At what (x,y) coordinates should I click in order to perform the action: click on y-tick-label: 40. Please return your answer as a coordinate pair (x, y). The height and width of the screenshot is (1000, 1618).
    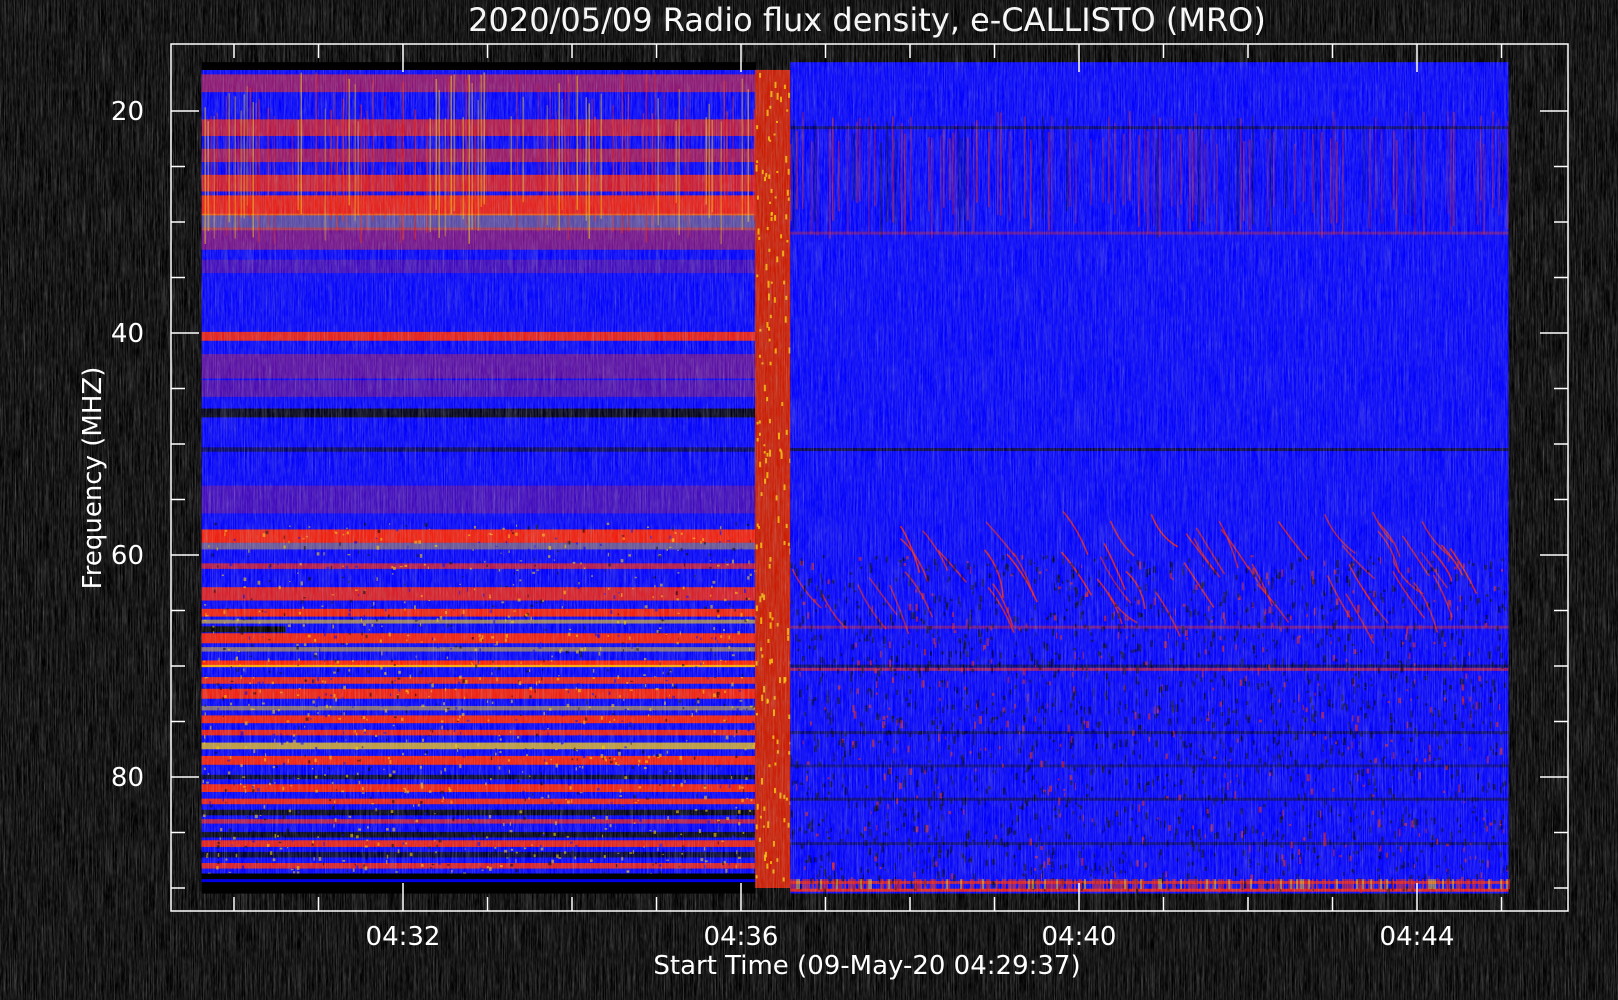
    Looking at the image, I should click on (127, 334).